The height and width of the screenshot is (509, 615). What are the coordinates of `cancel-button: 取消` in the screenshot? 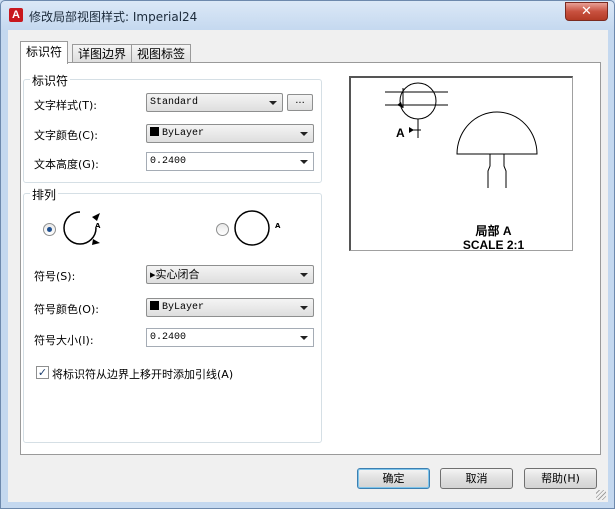 It's located at (476, 478).